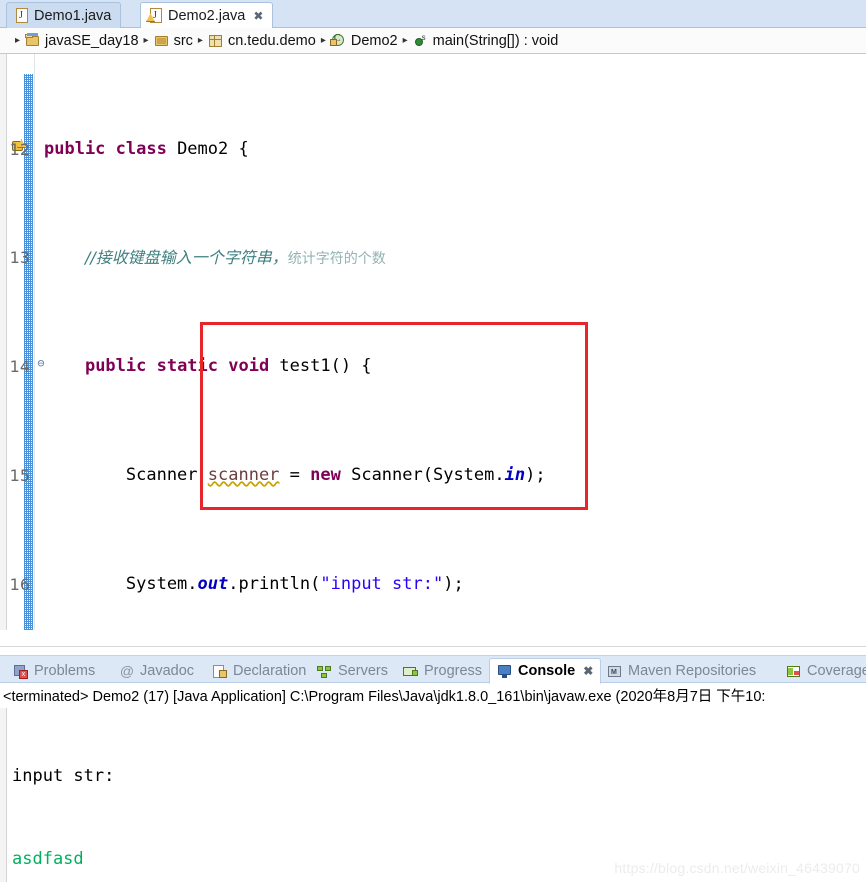 Image resolution: width=866 pixels, height=882 pixels. What do you see at coordinates (19, 367) in the screenshot?
I see `line-number: 14` at bounding box center [19, 367].